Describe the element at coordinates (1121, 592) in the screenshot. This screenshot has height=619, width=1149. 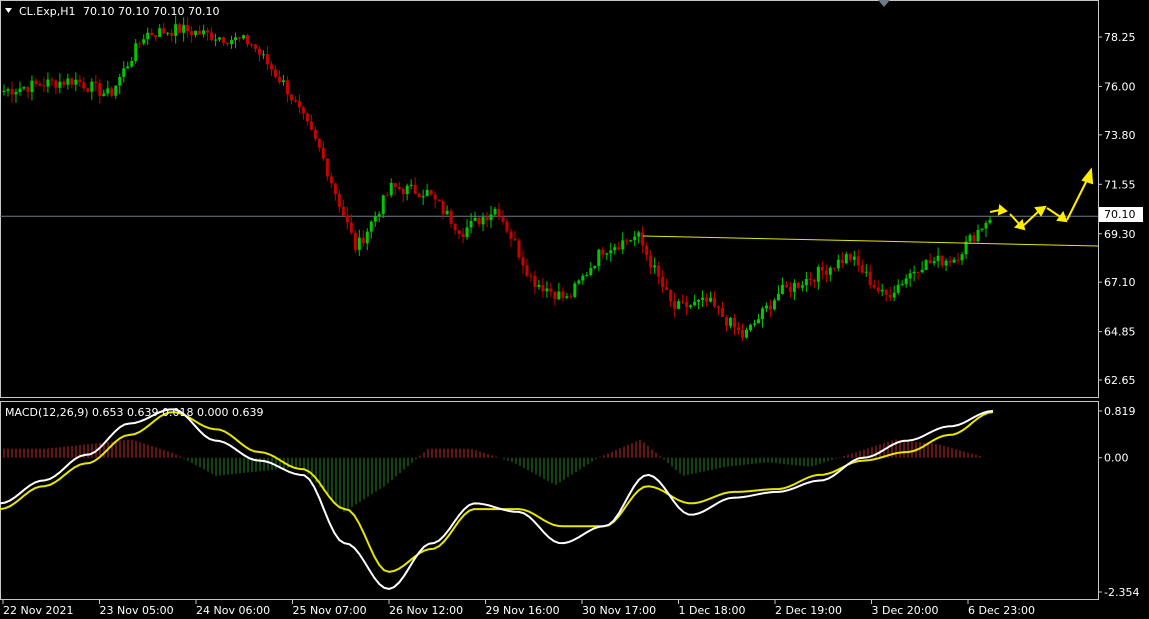
I see `macd-tick-label: -2.354` at that location.